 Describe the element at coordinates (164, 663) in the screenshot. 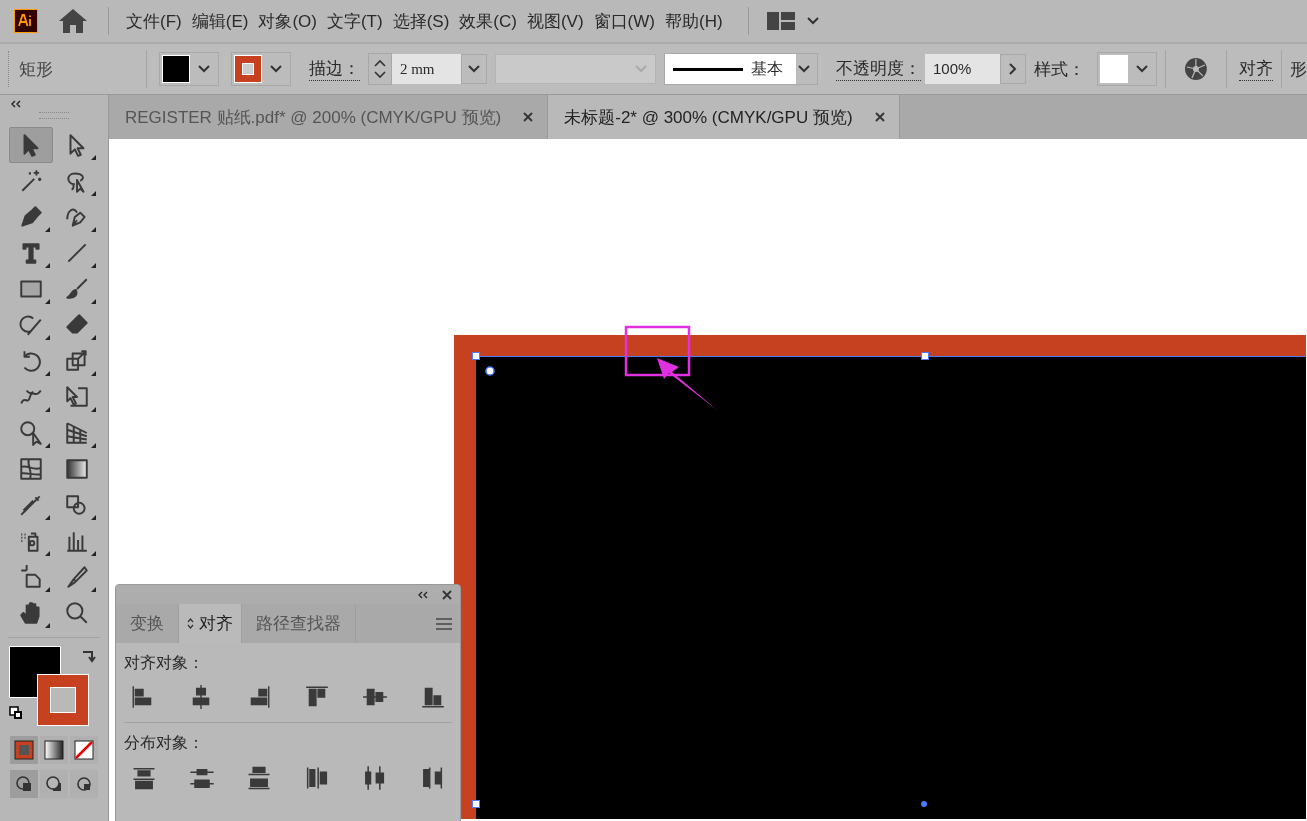

I see `section-label: 对齐对象：` at that location.